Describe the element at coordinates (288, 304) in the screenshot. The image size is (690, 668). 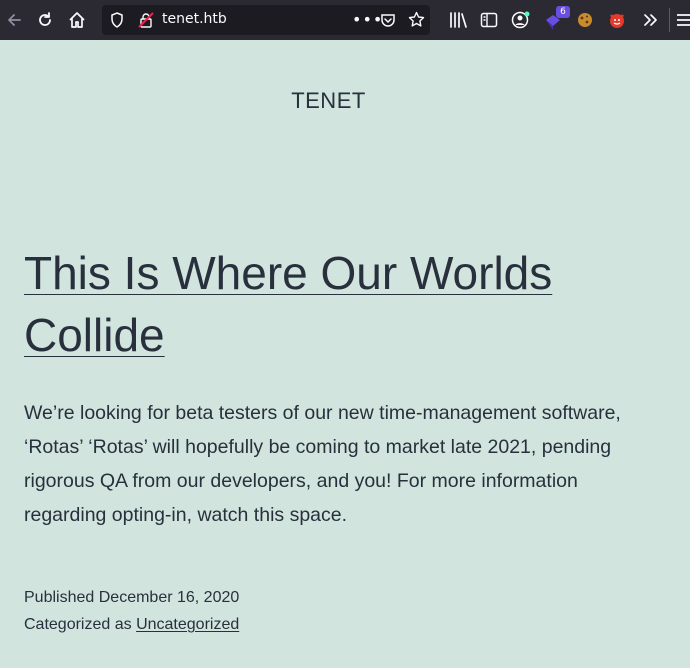
I see `post-title-link: This Is Where Our Worlds Collide` at that location.